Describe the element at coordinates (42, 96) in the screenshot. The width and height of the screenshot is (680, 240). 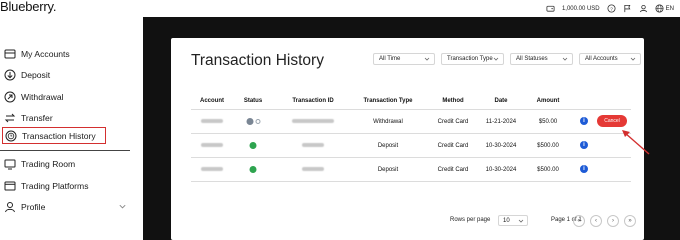
I see `sidebar-item-label: Withdrawal` at that location.